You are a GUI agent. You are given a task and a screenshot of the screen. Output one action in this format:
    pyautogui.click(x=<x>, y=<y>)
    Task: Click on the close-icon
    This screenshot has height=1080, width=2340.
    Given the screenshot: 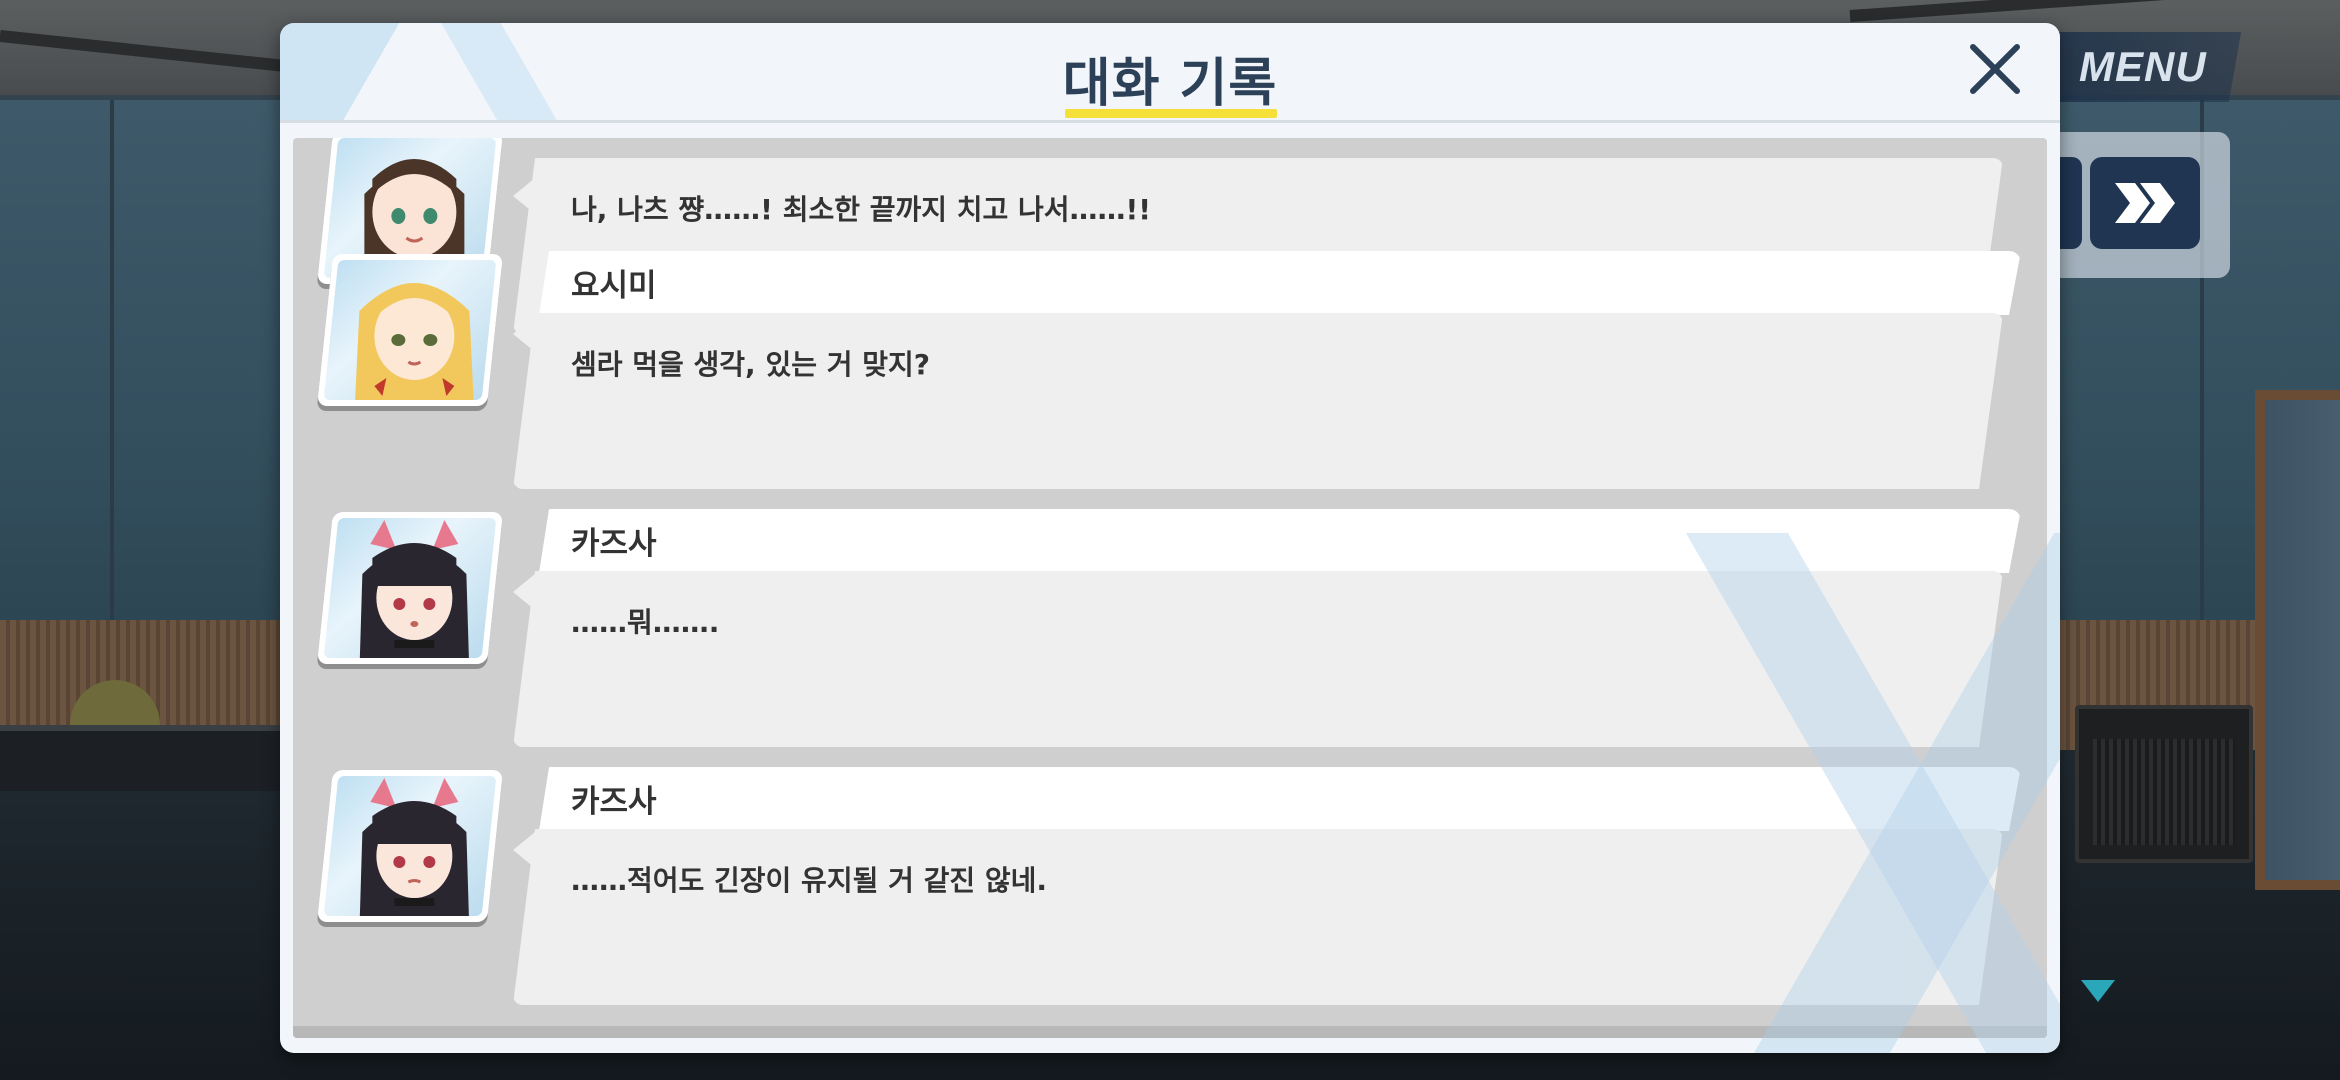 What is the action you would take?
    pyautogui.click(x=1995, y=69)
    